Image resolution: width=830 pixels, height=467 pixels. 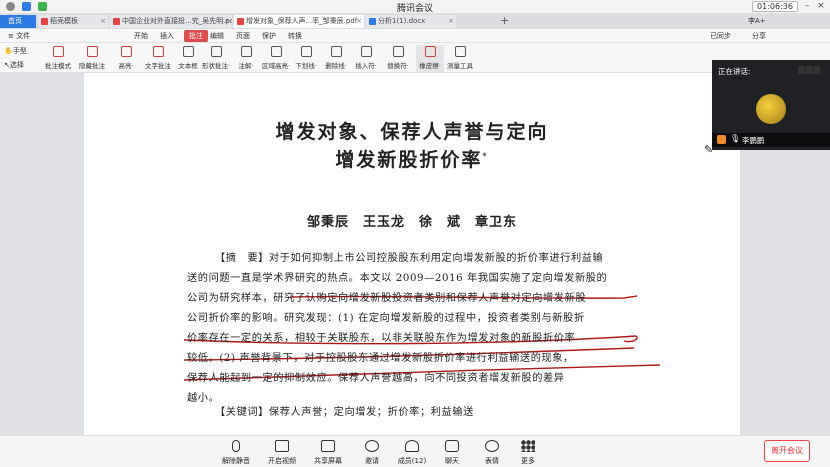 I want to click on abstract-line: 保荐人能起到一定的抑制效应。保荐人声誉越高，向不同投资者增发新股的差异, so click(x=376, y=378).